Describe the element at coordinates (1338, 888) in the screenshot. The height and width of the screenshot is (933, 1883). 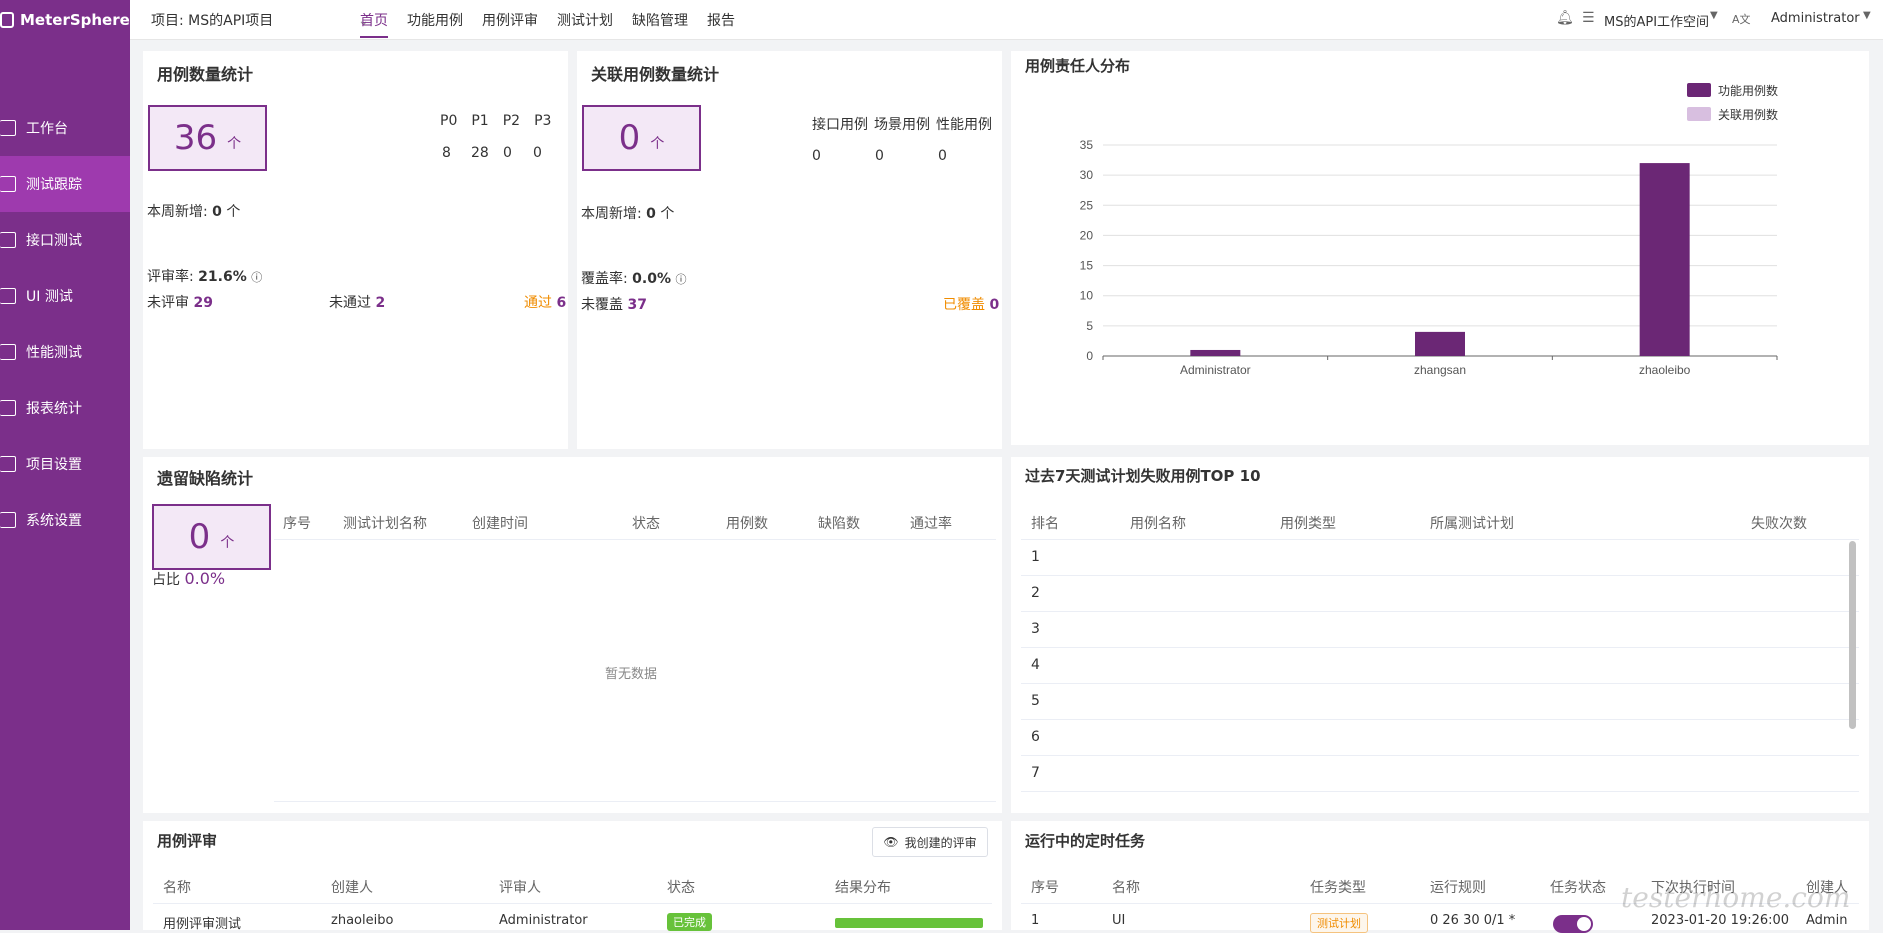
I see `column-header: 任务类型` at that location.